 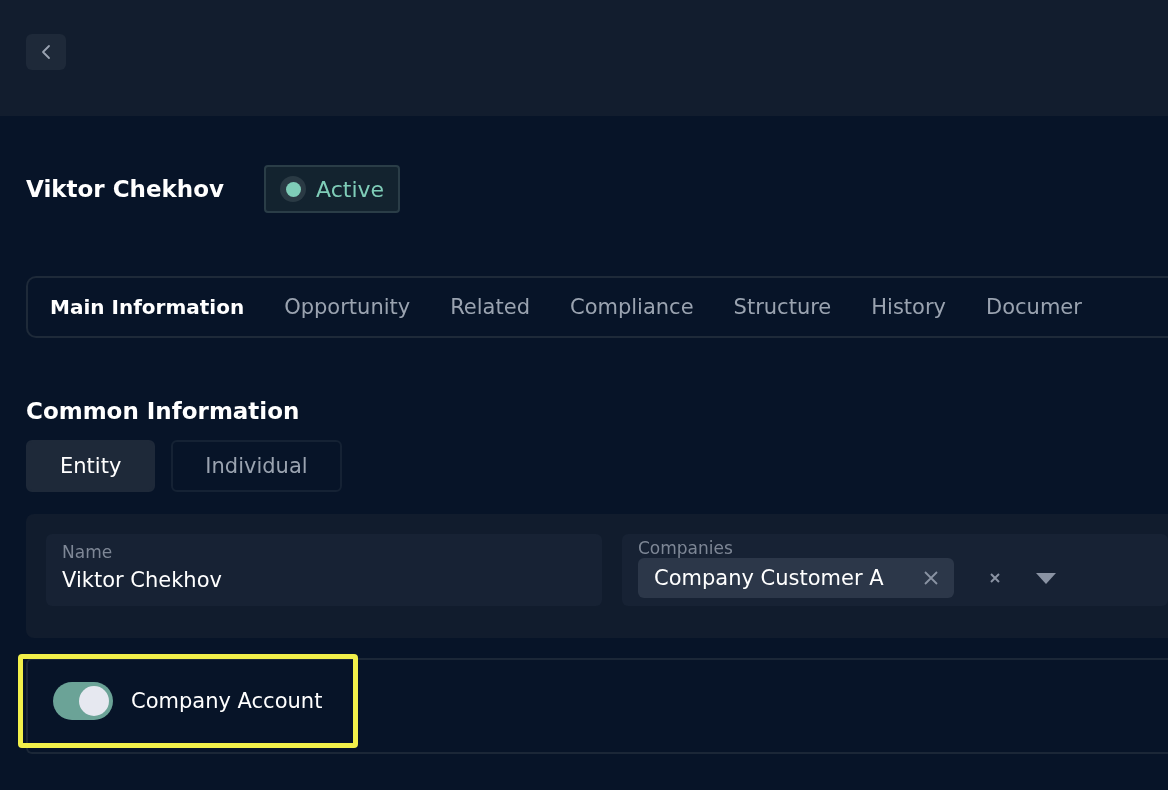 I want to click on section-title: Common Information, so click(x=163, y=411).